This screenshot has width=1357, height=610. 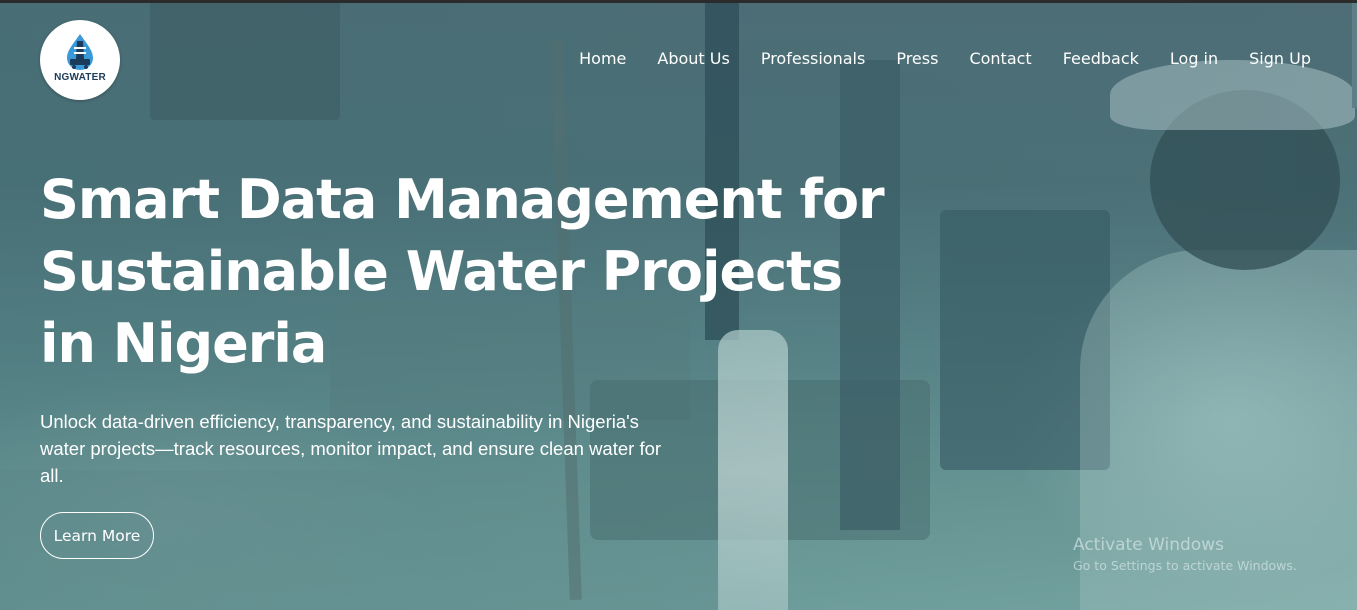 I want to click on nav-press: Press, so click(x=917, y=59).